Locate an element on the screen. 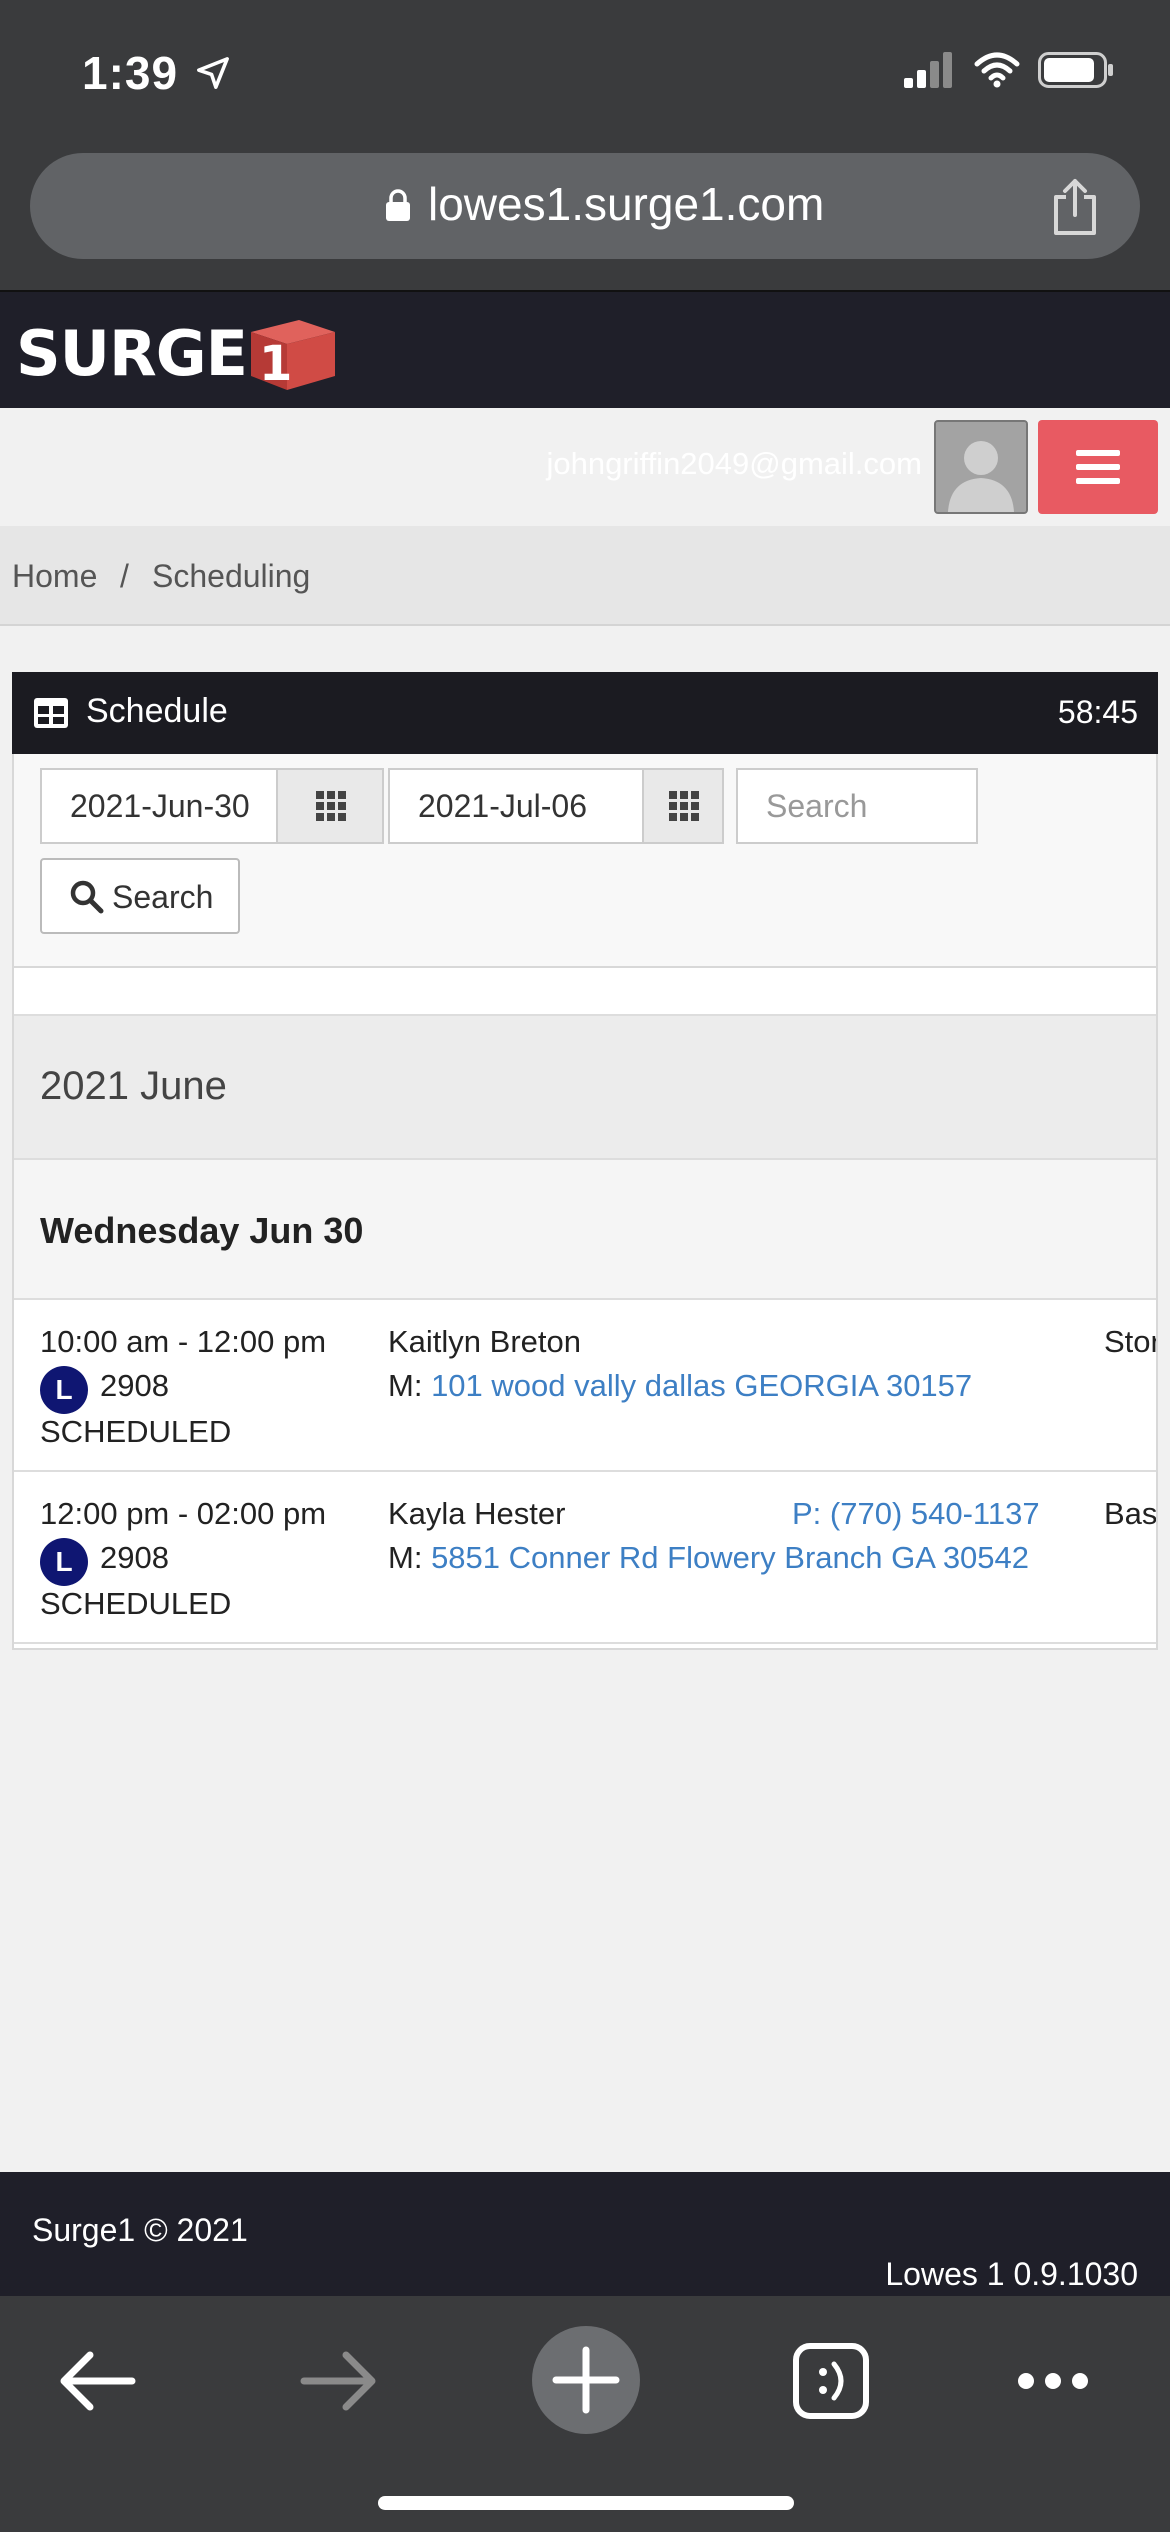  start-date-calendar-button is located at coordinates (329, 806).